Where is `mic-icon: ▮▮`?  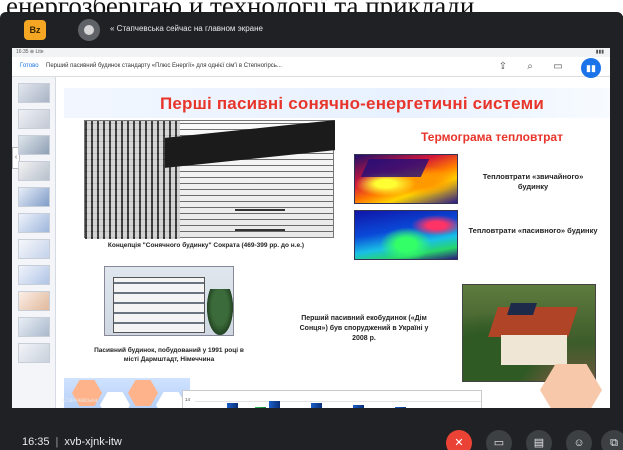 mic-icon: ▮▮ is located at coordinates (591, 68).